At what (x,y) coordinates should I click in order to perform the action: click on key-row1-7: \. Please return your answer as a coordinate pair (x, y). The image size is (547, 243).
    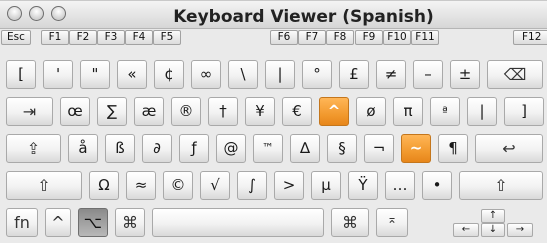
    Looking at the image, I should click on (243, 74).